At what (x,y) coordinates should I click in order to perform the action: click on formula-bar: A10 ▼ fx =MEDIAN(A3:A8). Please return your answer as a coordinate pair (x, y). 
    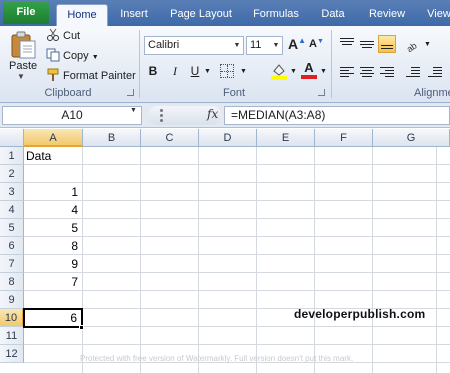
    Looking at the image, I should click on (225, 115).